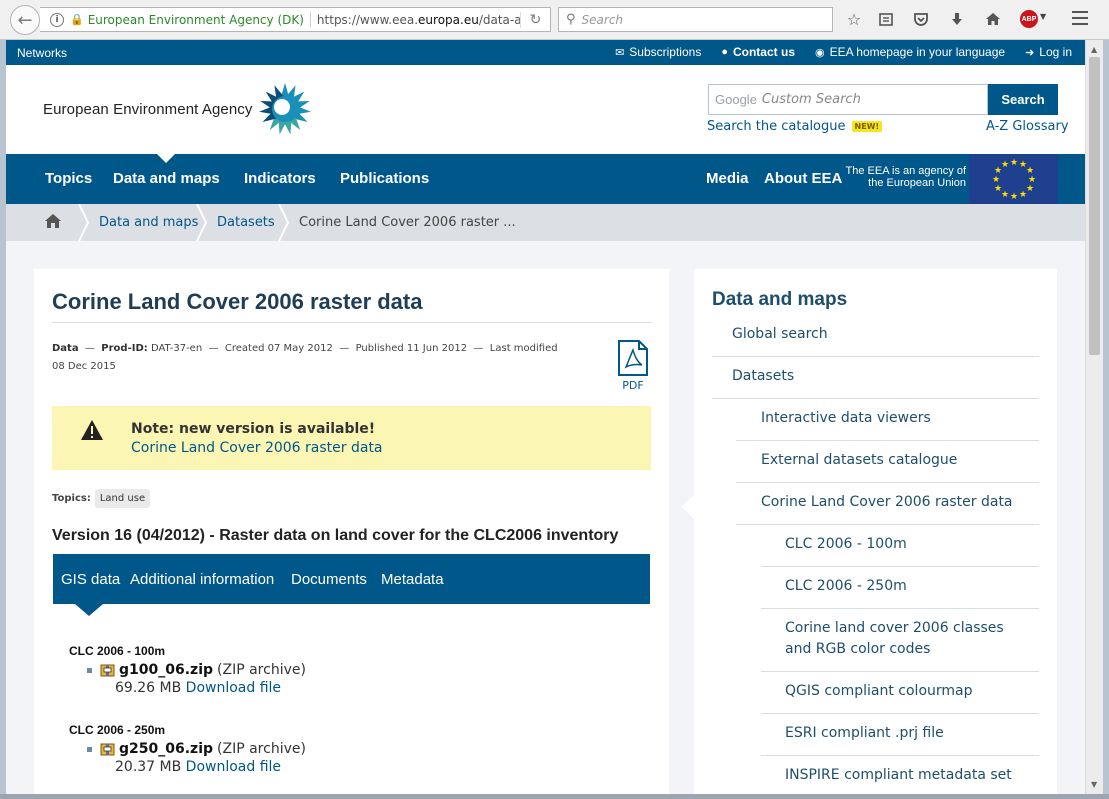 The height and width of the screenshot is (799, 1109). I want to click on download-heading: CLC 2006 - 100m, so click(117, 651).